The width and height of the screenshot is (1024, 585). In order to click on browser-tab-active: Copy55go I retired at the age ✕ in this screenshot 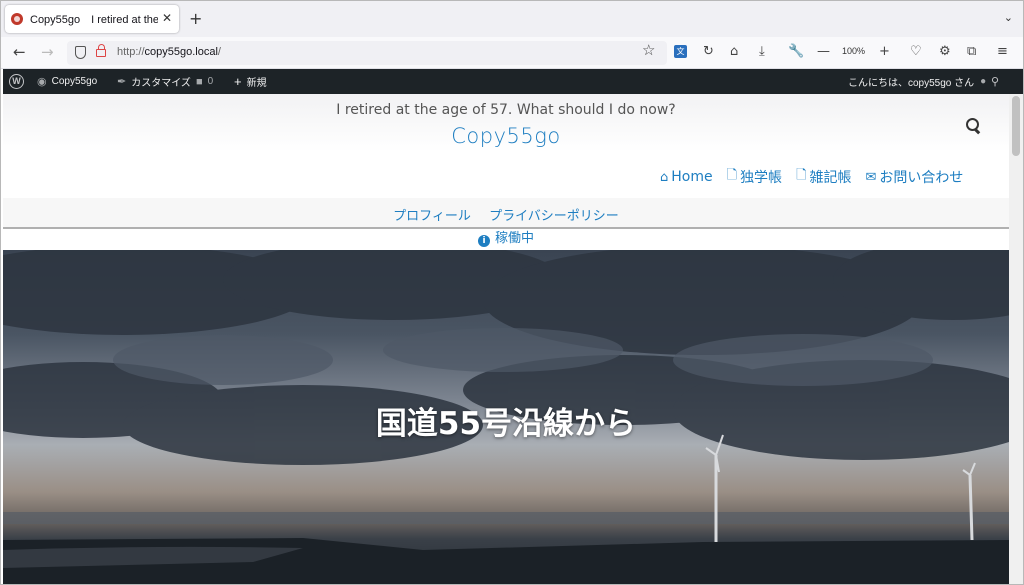, I will do `click(92, 19)`.